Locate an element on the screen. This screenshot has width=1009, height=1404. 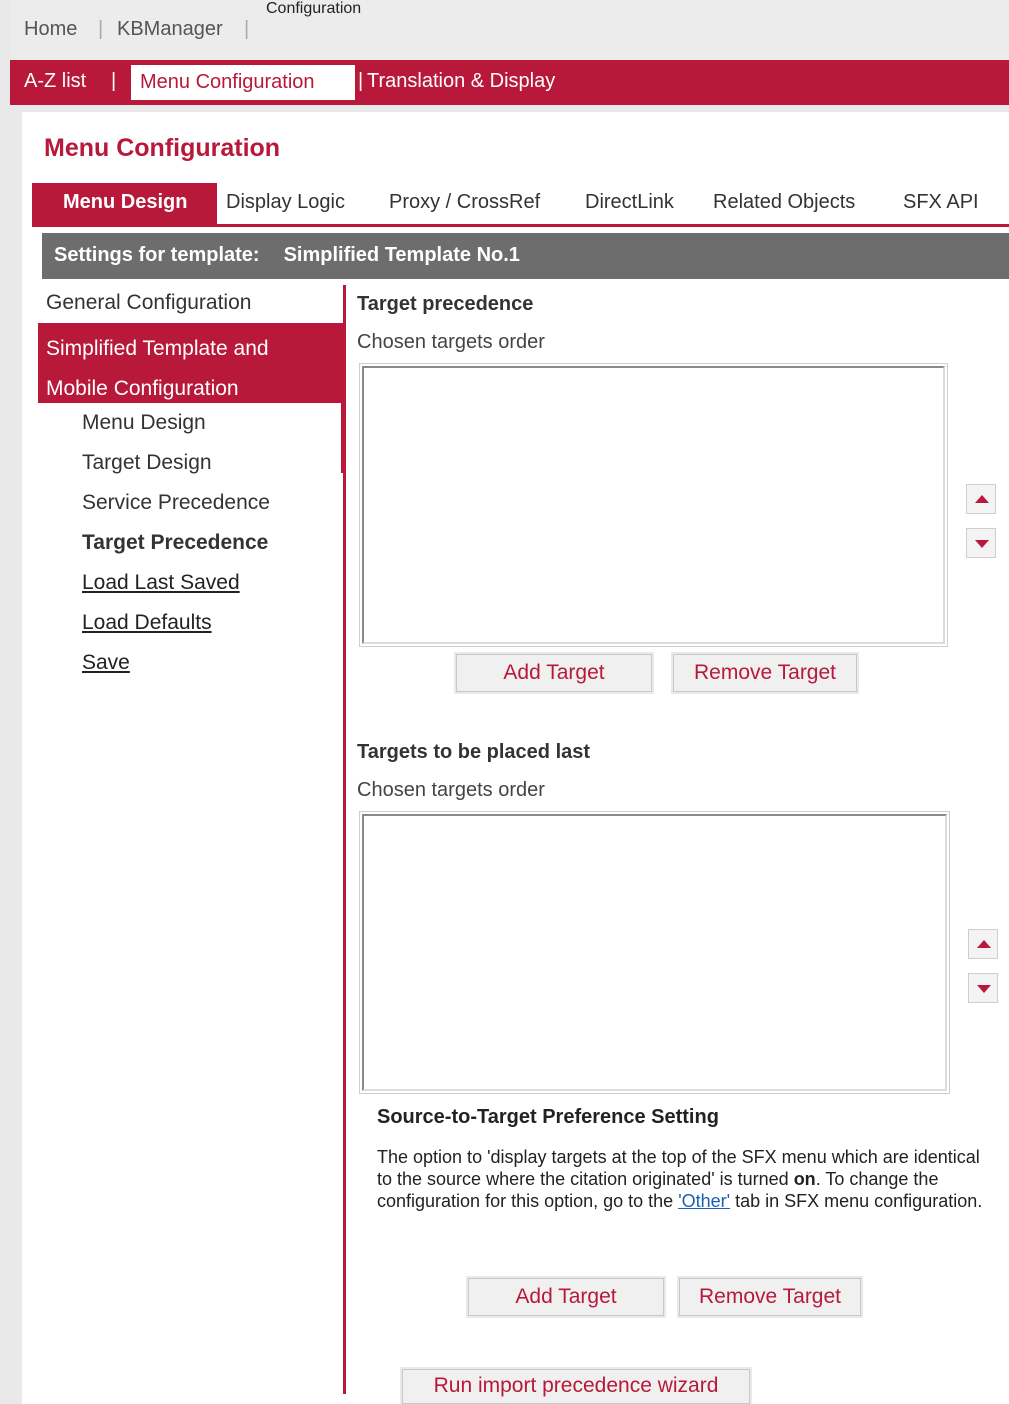
subnav-az-list-link: A-Z list is located at coordinates (55, 81).